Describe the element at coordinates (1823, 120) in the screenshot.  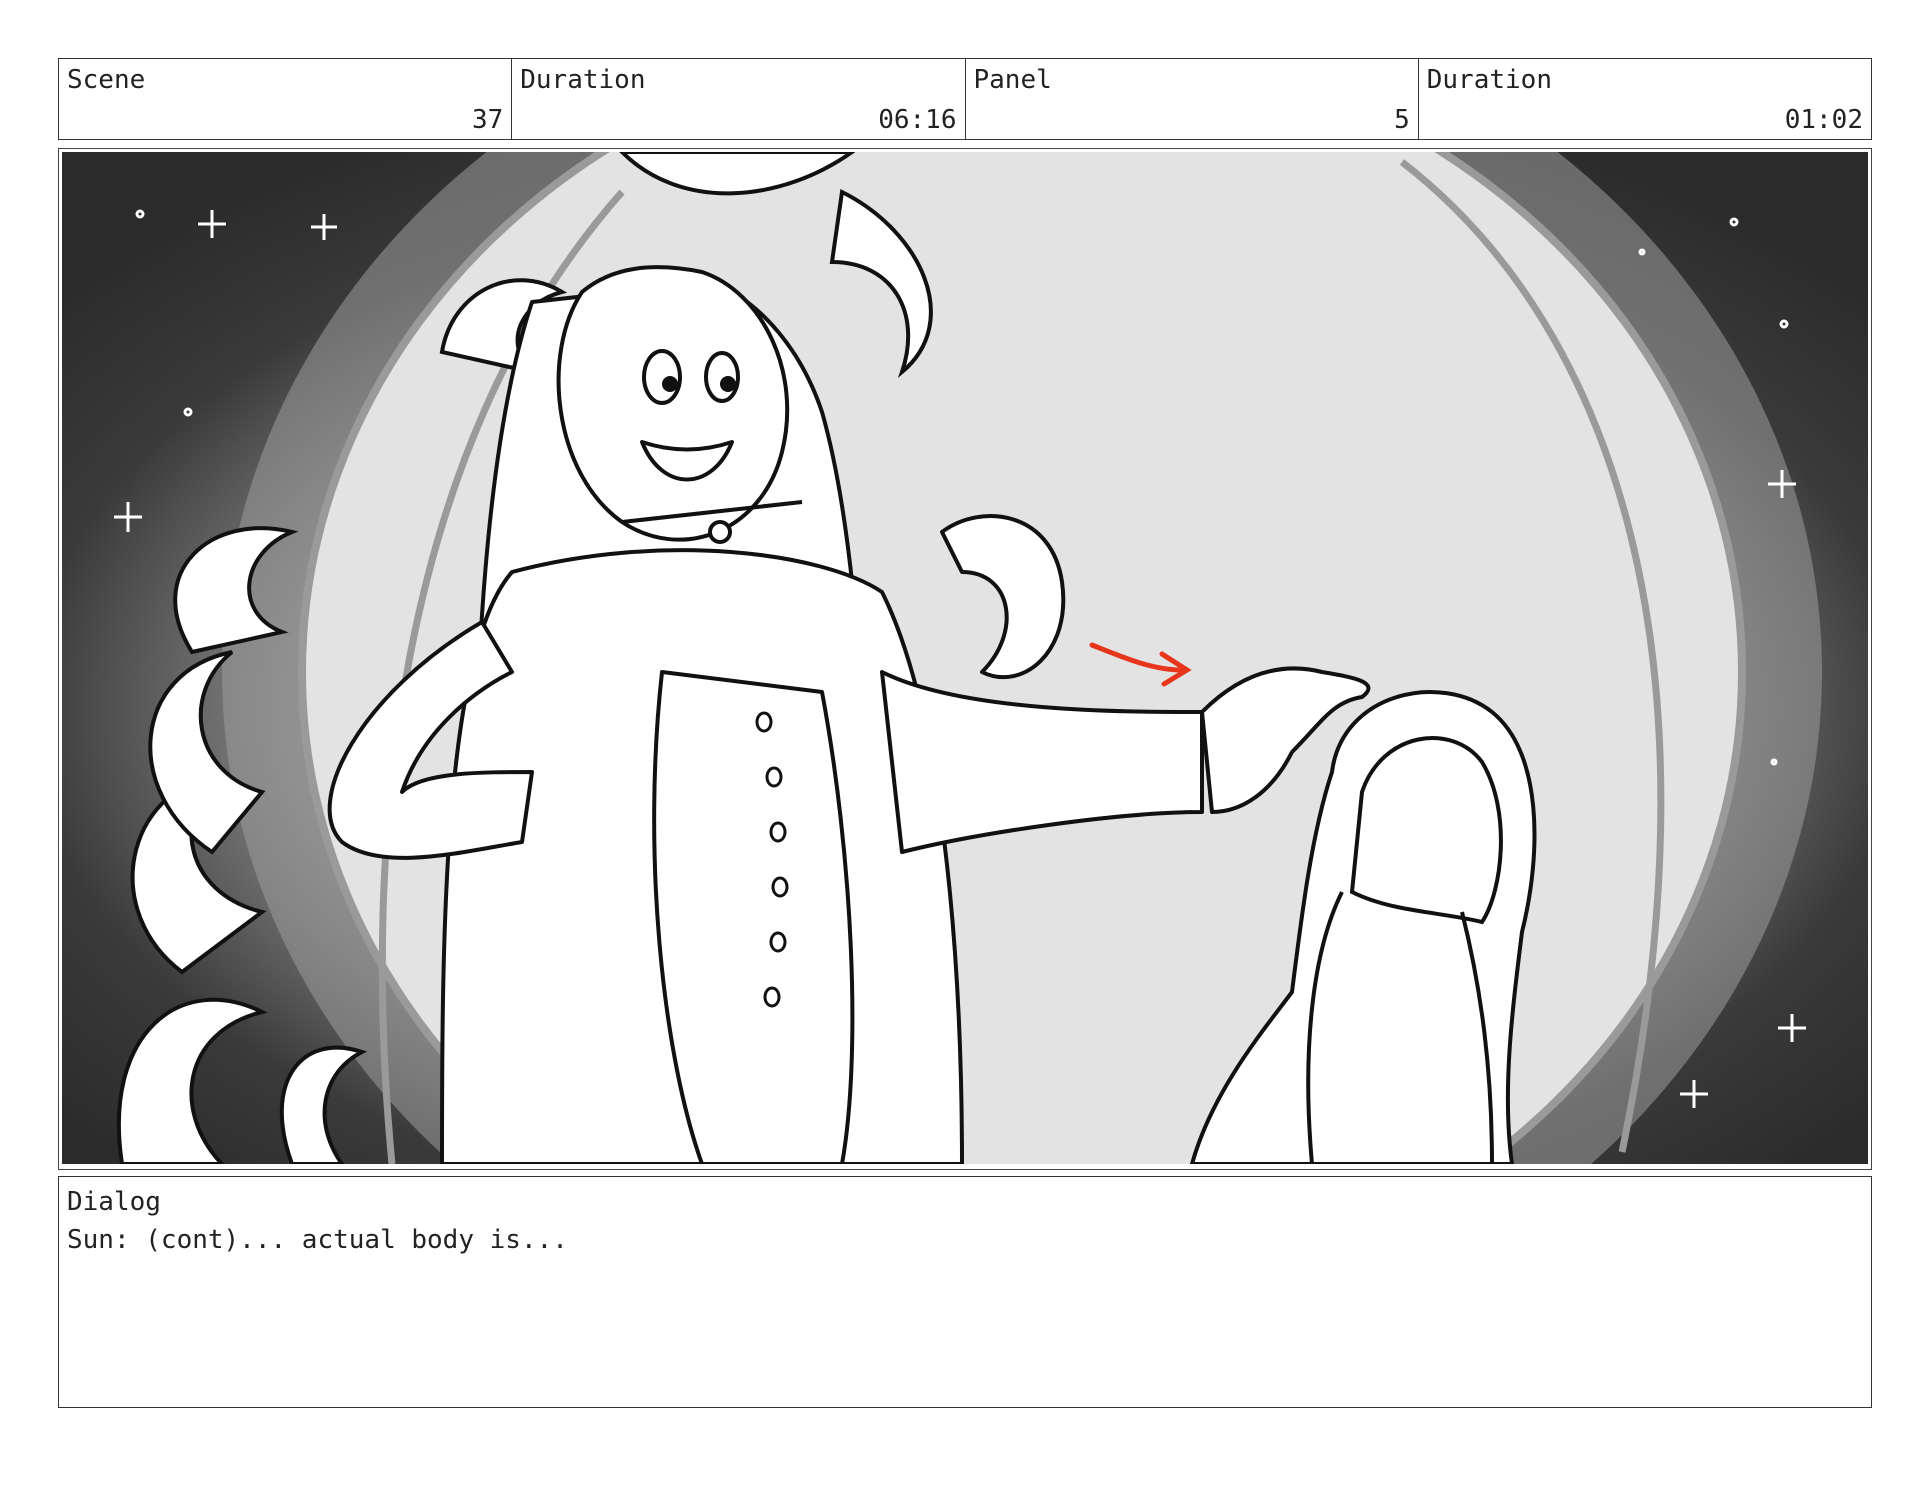
I see `panel-duration-value: 01:02` at that location.